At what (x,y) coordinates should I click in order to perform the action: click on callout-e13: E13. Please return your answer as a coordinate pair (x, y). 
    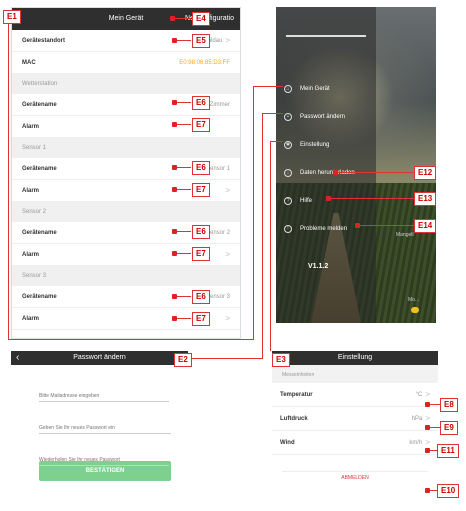
    Looking at the image, I should click on (425, 199).